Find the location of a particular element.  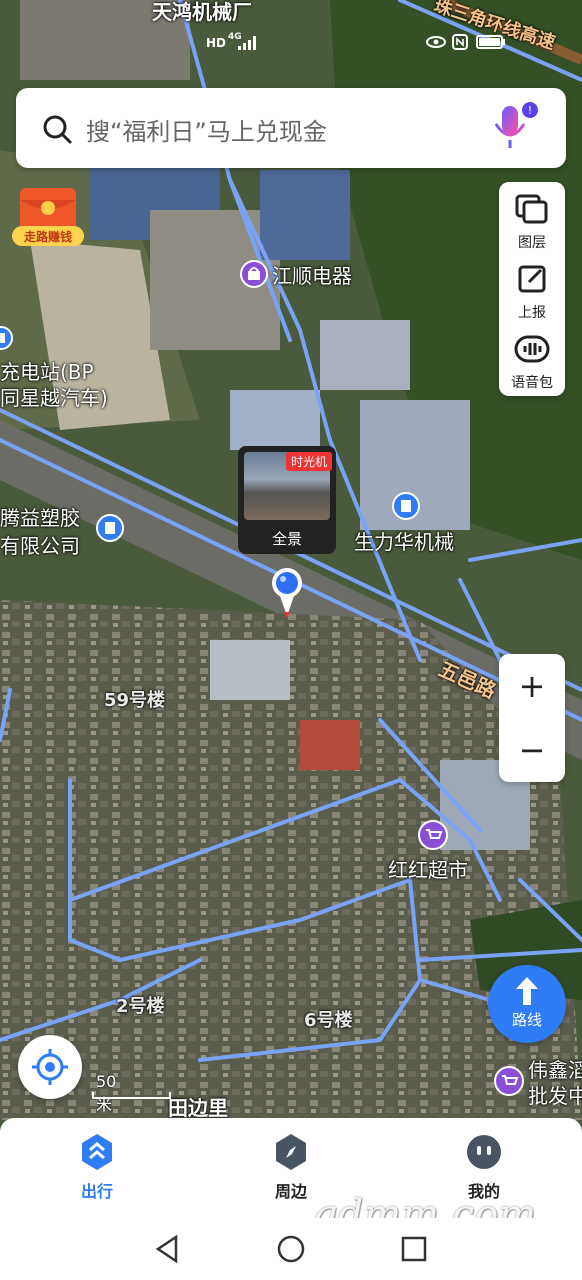

locate-me-button is located at coordinates (50, 1067).